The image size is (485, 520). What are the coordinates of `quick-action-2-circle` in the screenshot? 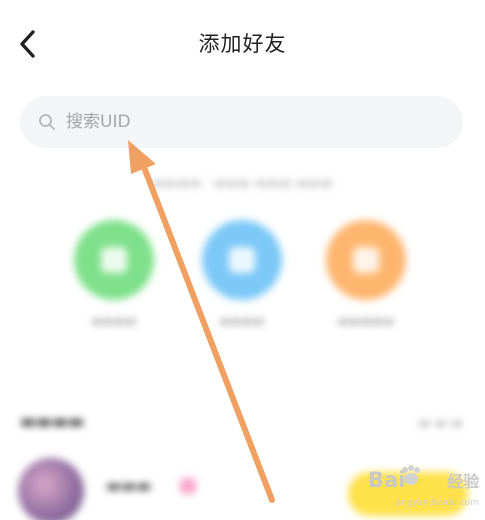 It's located at (242, 260).